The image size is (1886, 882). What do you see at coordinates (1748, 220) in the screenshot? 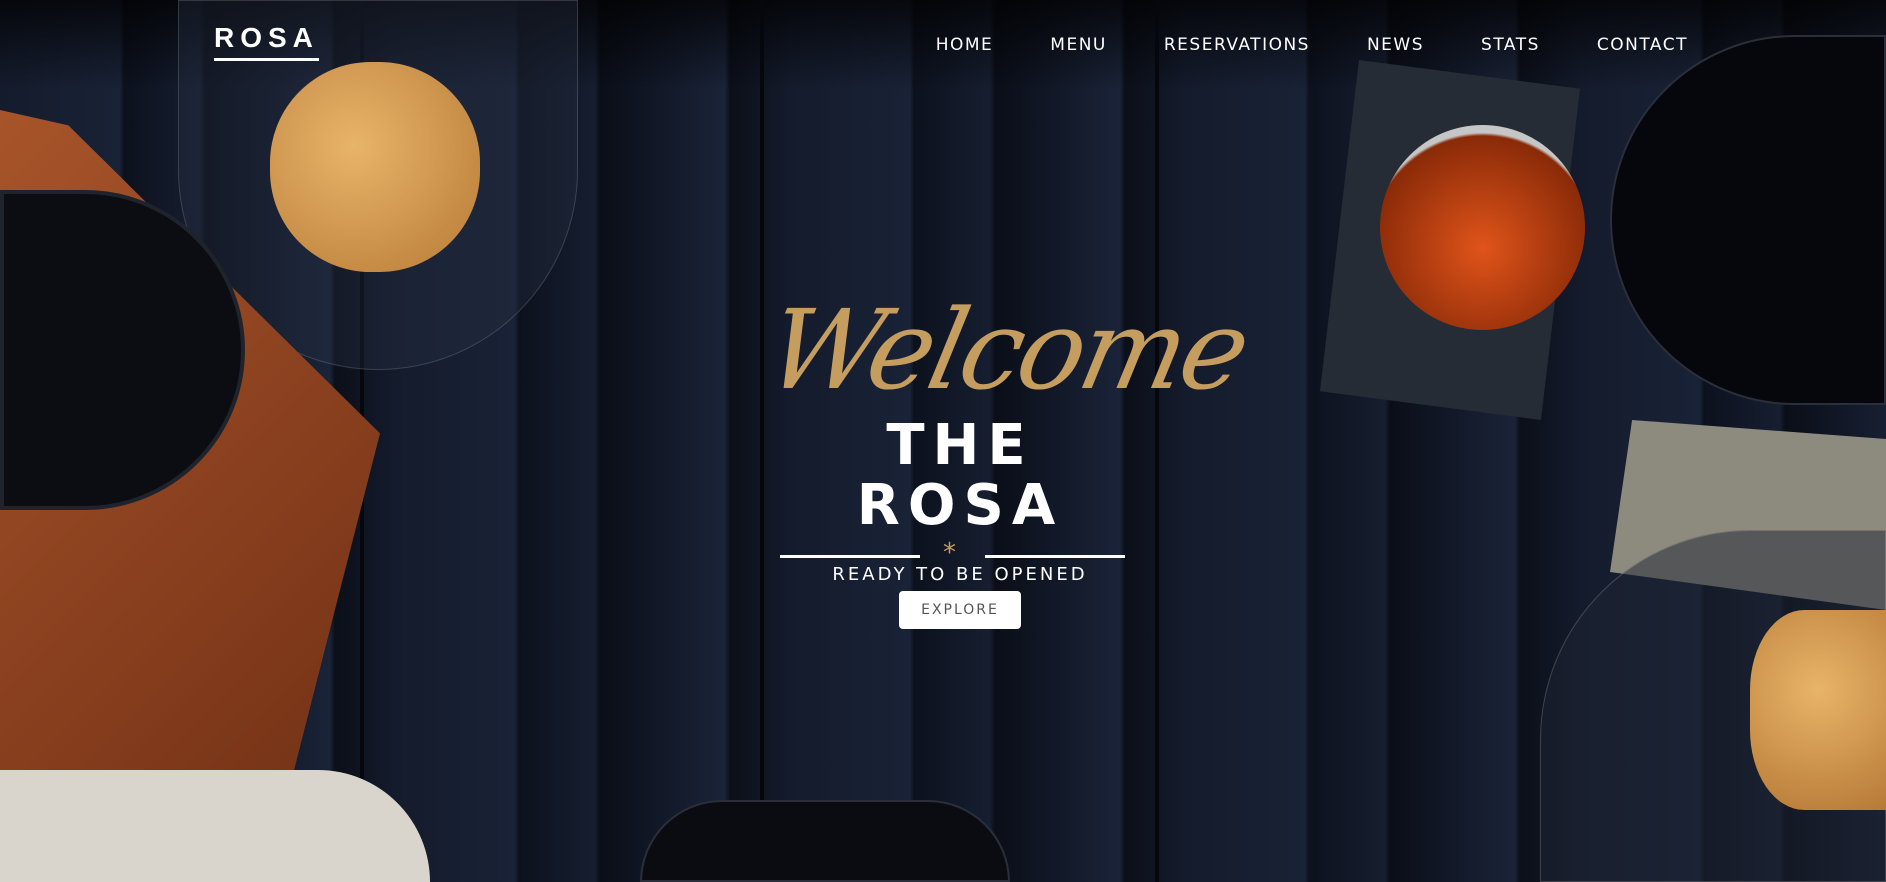
I see `black-bowl-image` at bounding box center [1748, 220].